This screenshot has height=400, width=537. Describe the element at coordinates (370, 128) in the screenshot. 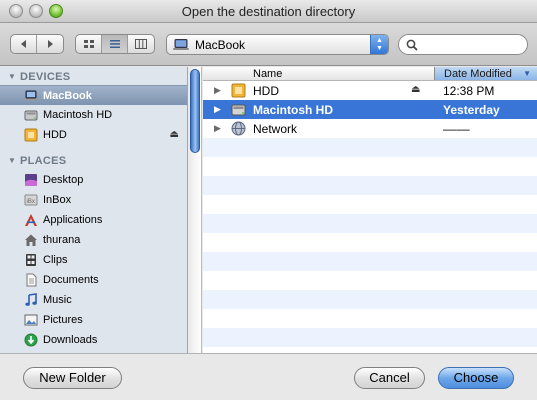

I see `file-row-network: ▶ Network ––––` at that location.